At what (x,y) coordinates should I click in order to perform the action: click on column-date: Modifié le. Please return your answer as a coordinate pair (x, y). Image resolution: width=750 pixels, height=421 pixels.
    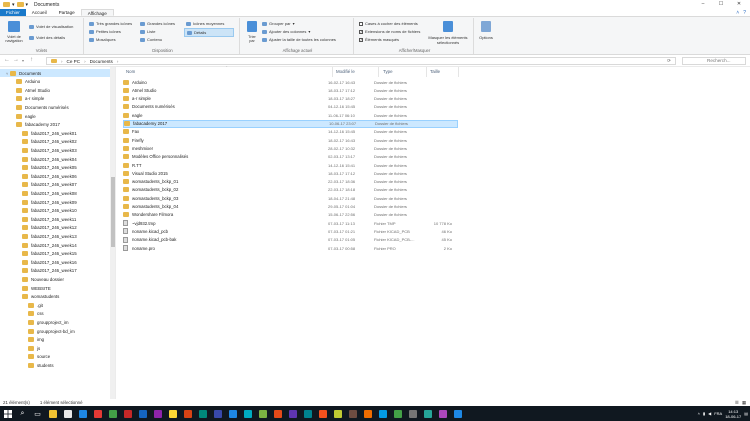
    Looking at the image, I should click on (345, 71).